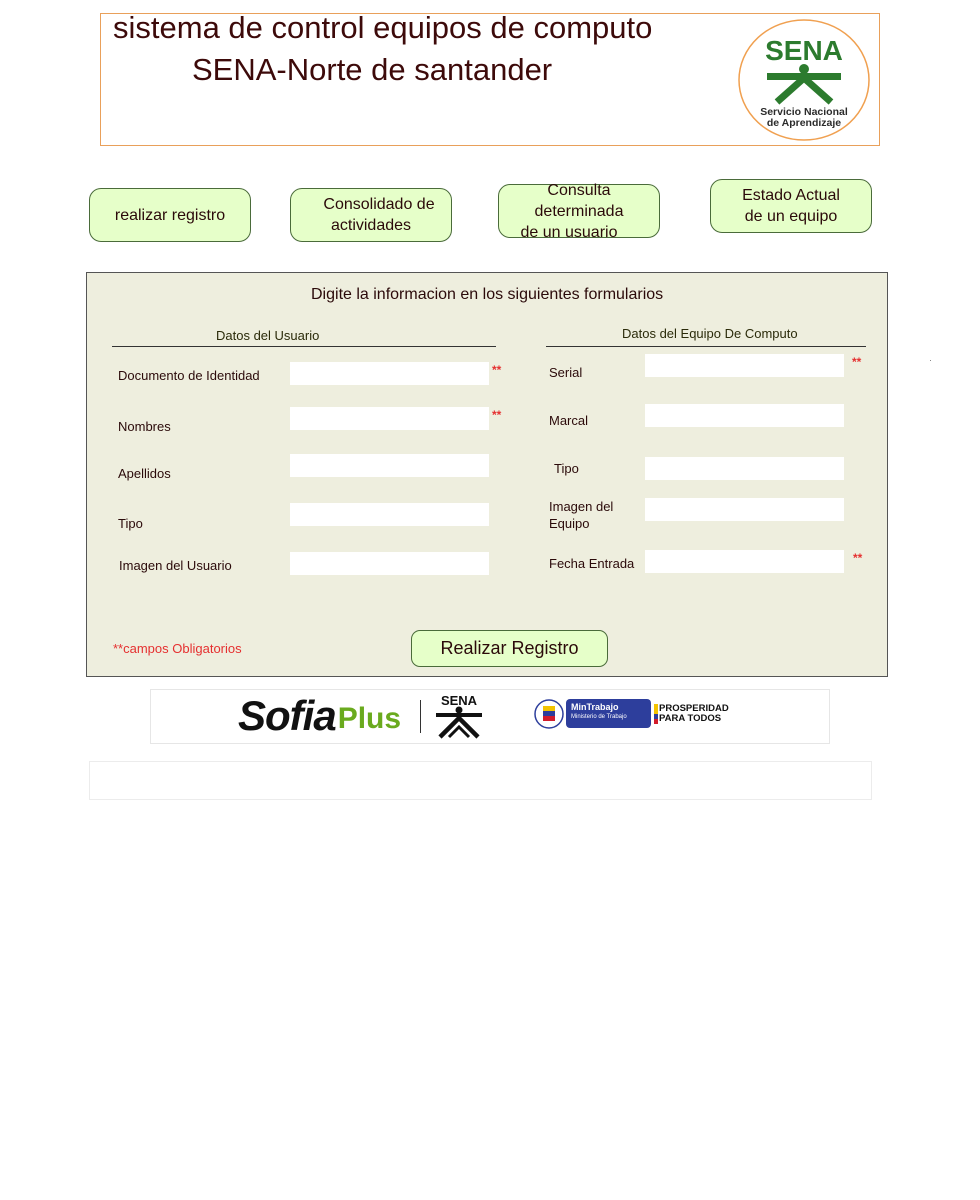 This screenshot has width=980, height=1200. What do you see at coordinates (569, 523) in the screenshot?
I see `imagen-equipo-label-line2: Equipo` at bounding box center [569, 523].